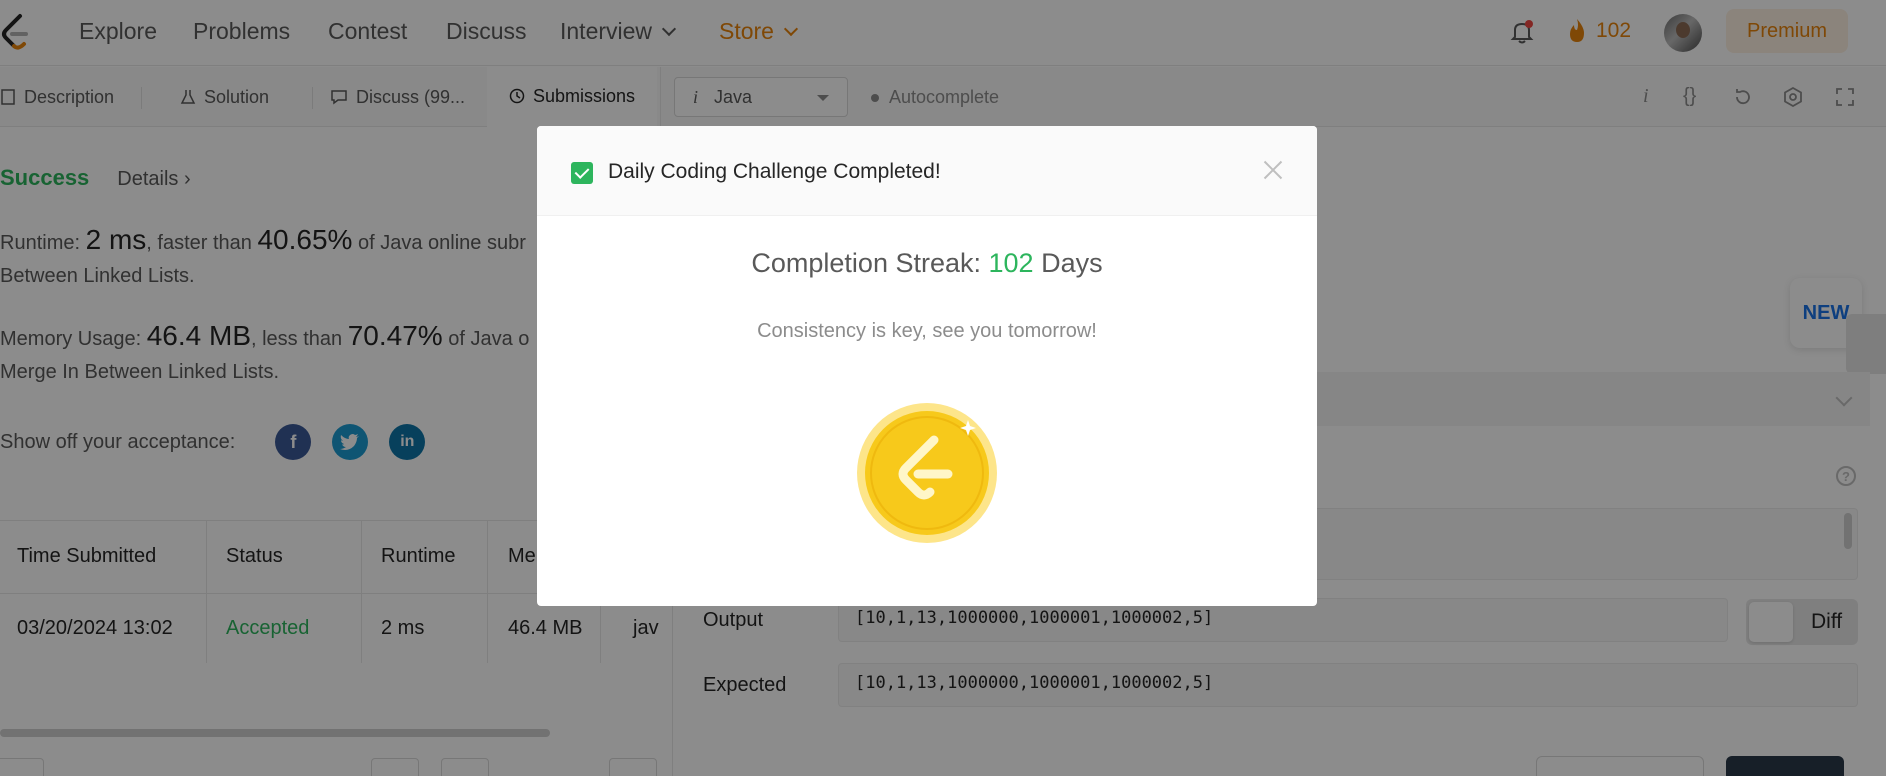 Image resolution: width=1886 pixels, height=776 pixels. What do you see at coordinates (927, 473) in the screenshot?
I see `leetcode-coin-icon` at bounding box center [927, 473].